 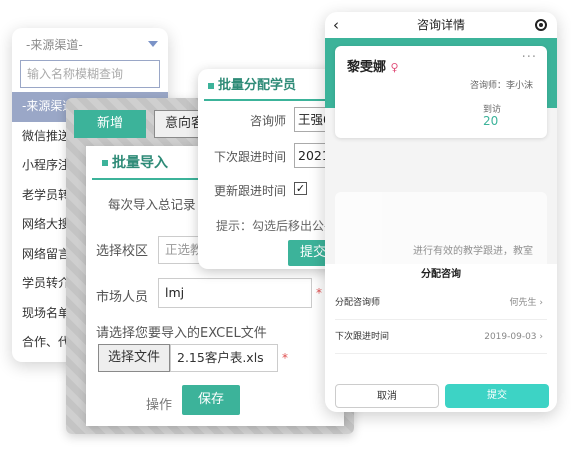 What do you see at coordinates (110, 124) in the screenshot?
I see `add-button: 新增` at bounding box center [110, 124].